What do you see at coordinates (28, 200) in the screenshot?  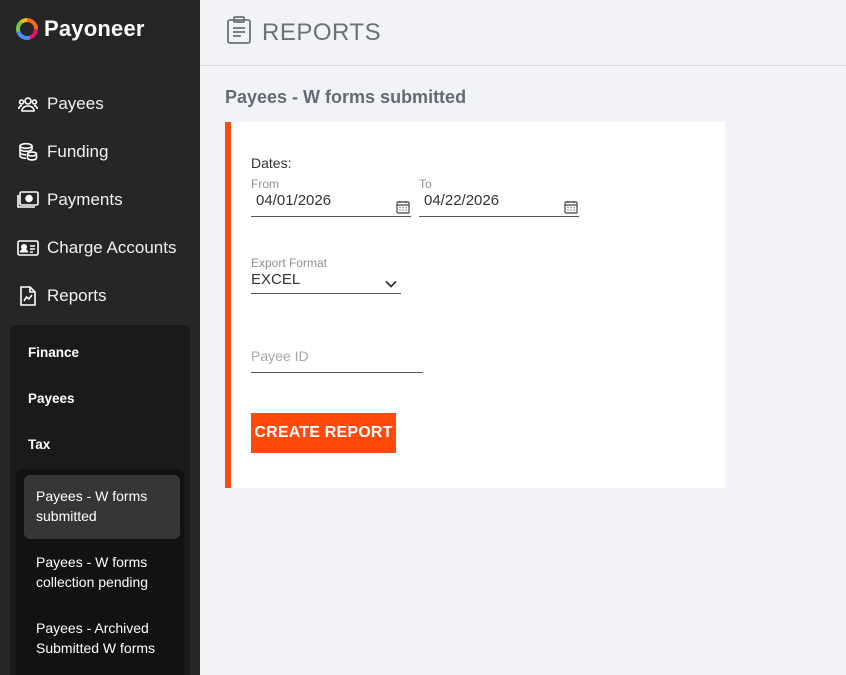 I see `cash-icon` at bounding box center [28, 200].